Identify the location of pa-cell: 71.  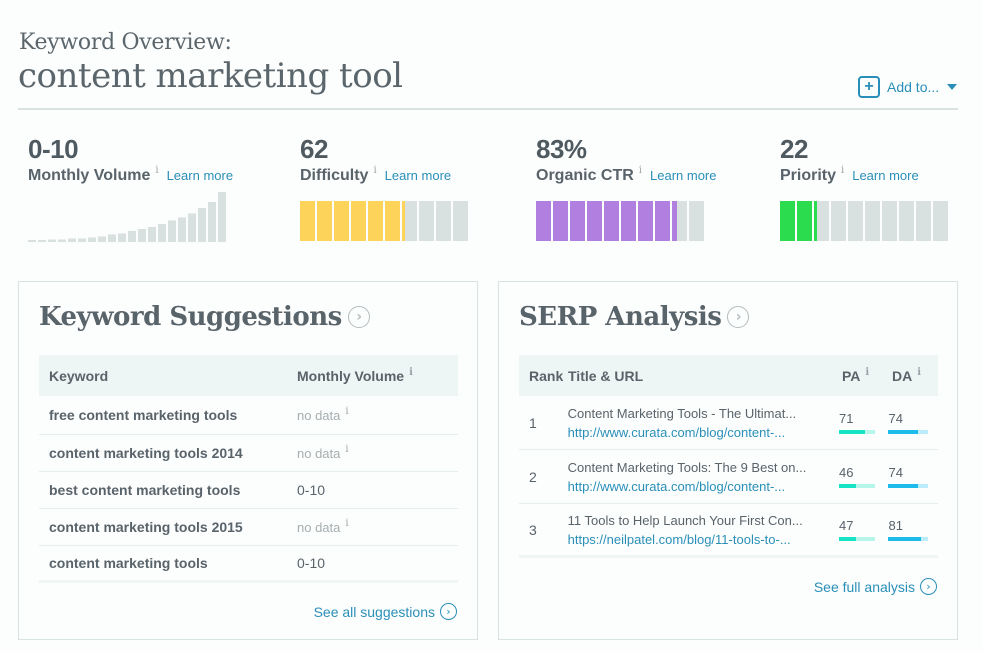
(863, 422).